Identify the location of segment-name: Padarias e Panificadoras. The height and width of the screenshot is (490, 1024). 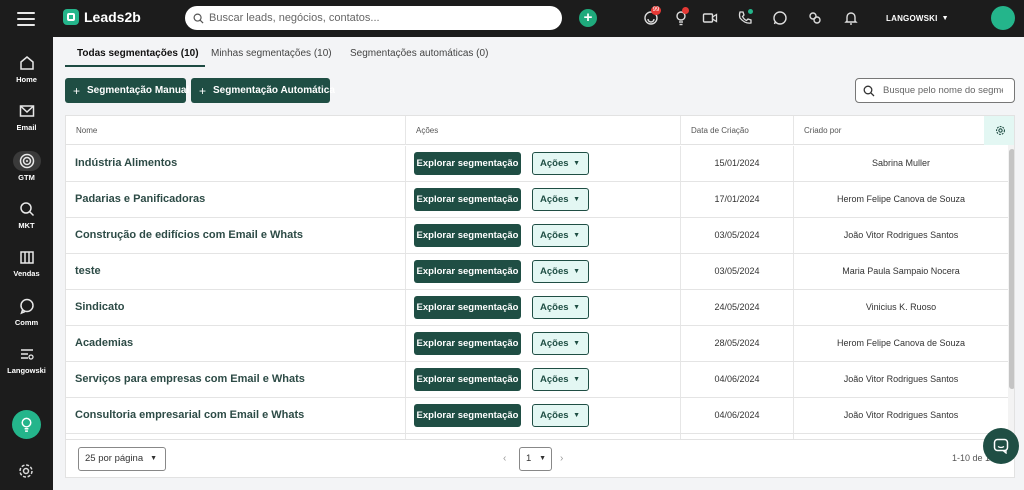
(236, 199).